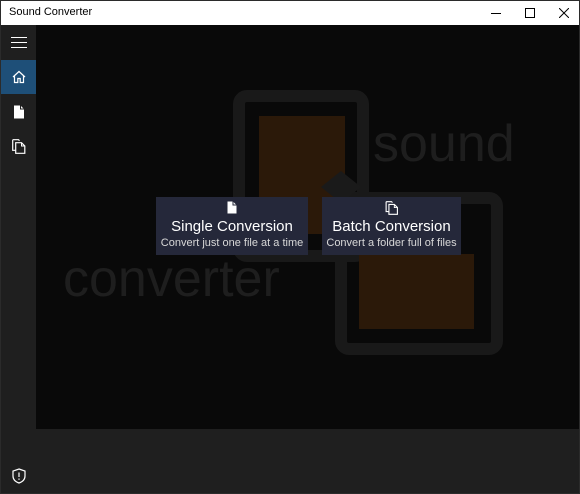  What do you see at coordinates (444, 144) in the screenshot?
I see `logo-word-sound: sound` at bounding box center [444, 144].